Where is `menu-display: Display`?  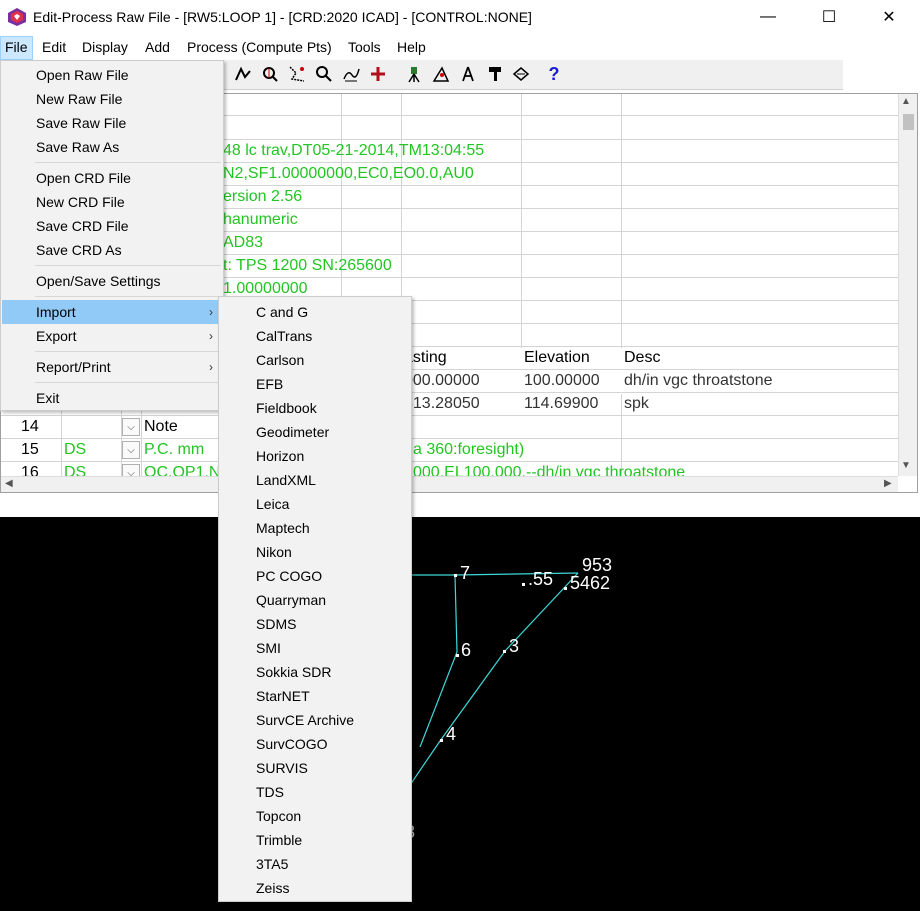
menu-display: Display is located at coordinates (105, 48).